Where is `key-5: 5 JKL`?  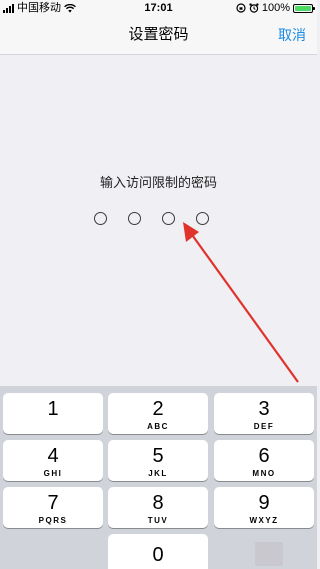 key-5: 5 JKL is located at coordinates (158, 460).